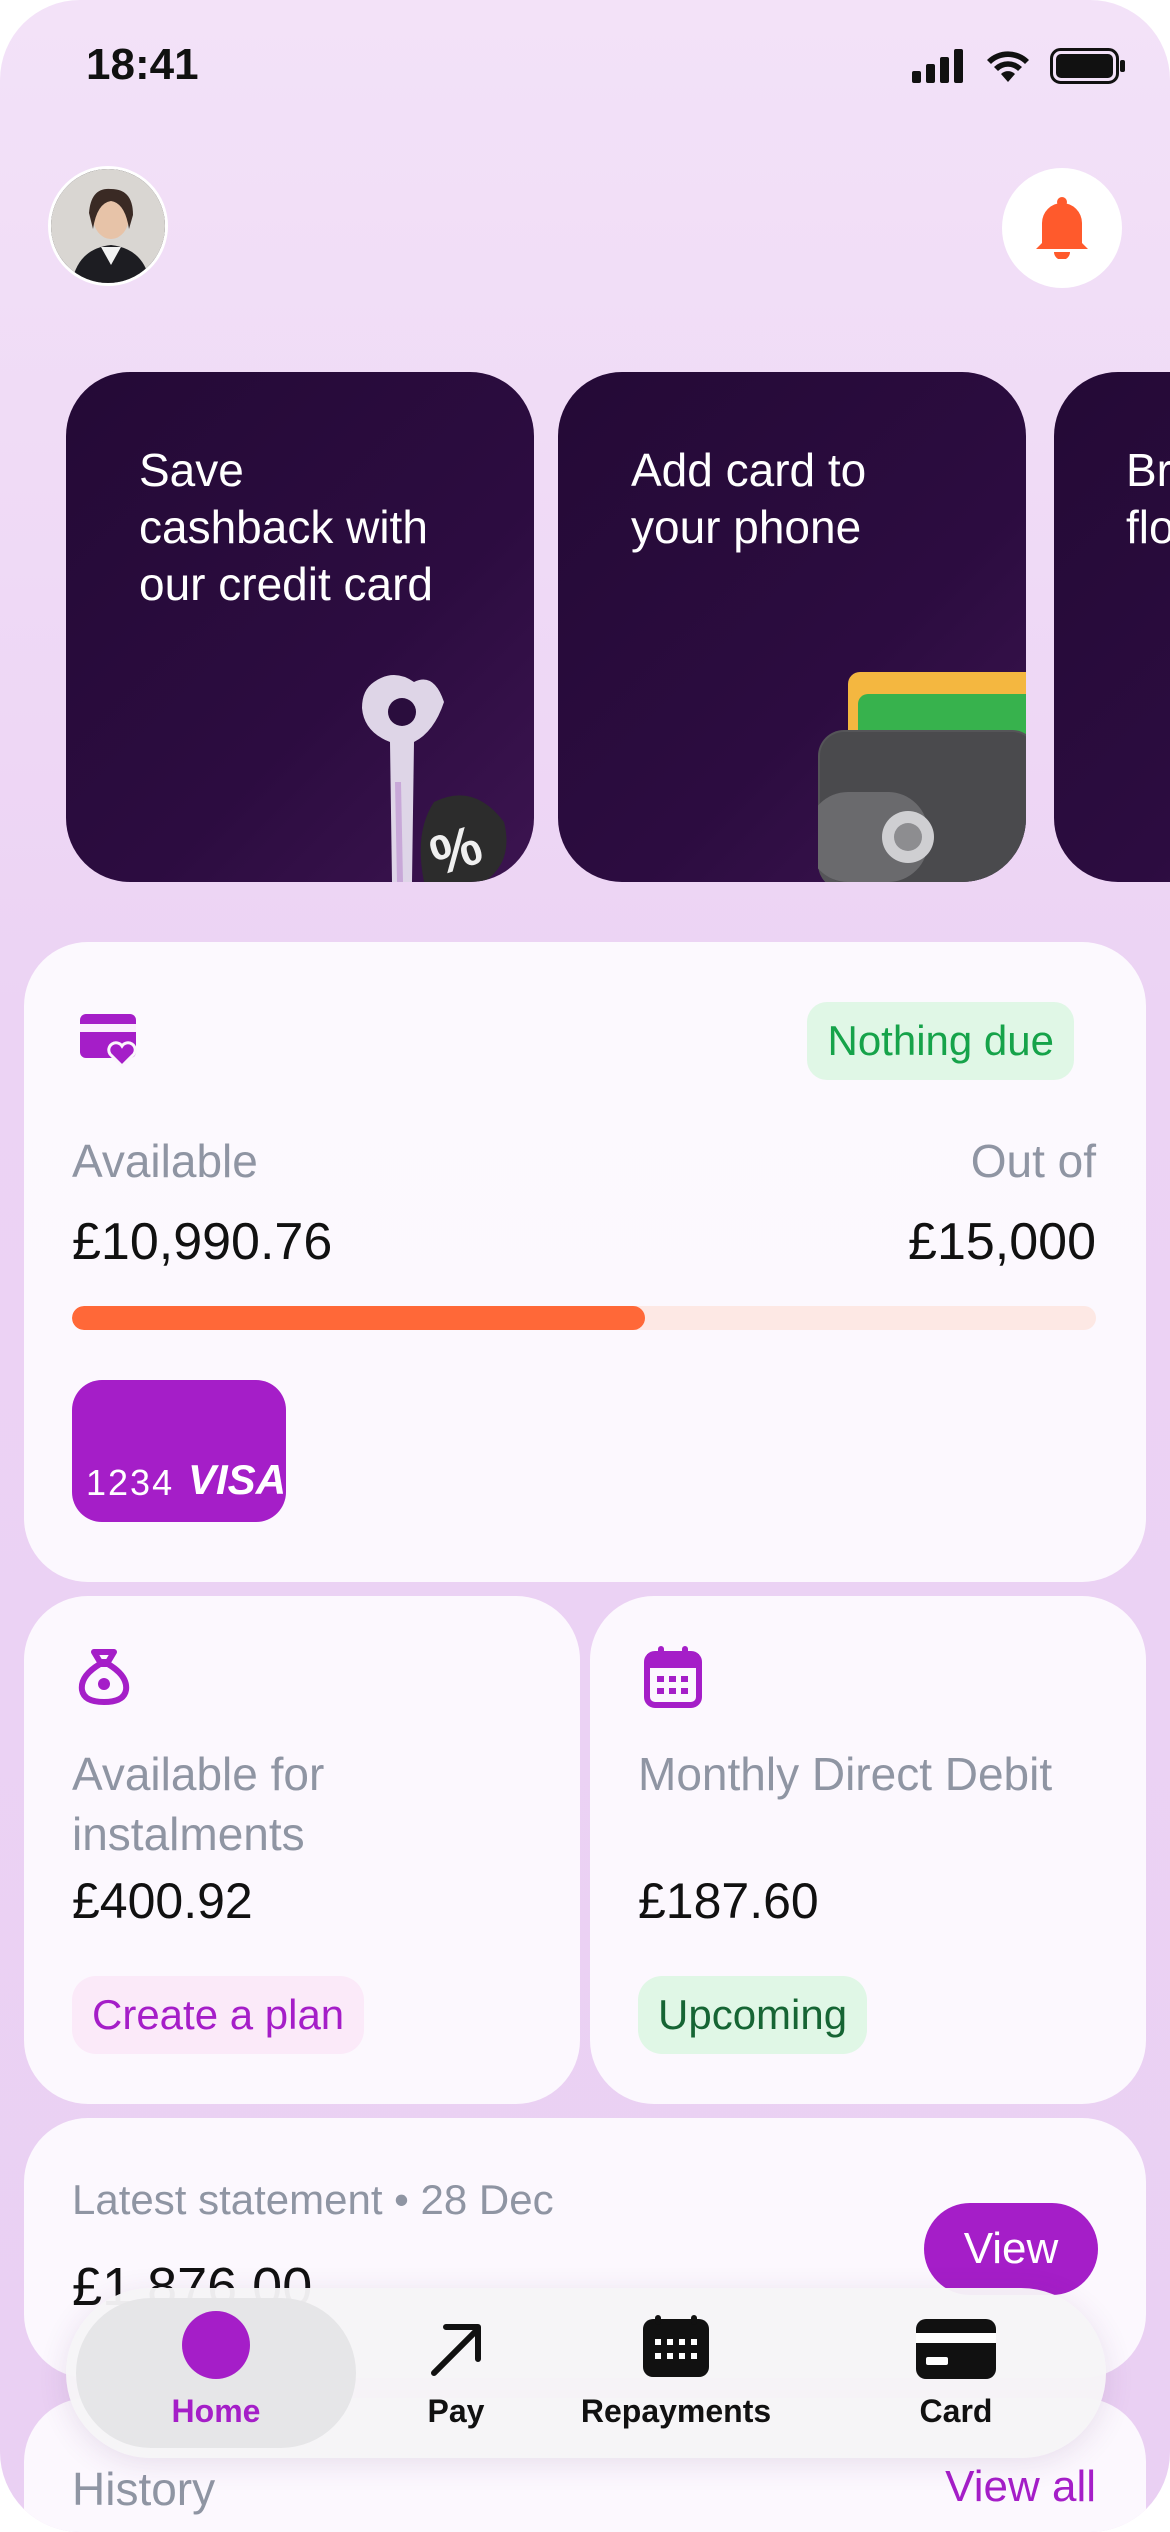 The width and height of the screenshot is (1170, 2532). Describe the element at coordinates (313, 2199) in the screenshot. I see `statement-label: Latest statement • 28 Dec` at that location.